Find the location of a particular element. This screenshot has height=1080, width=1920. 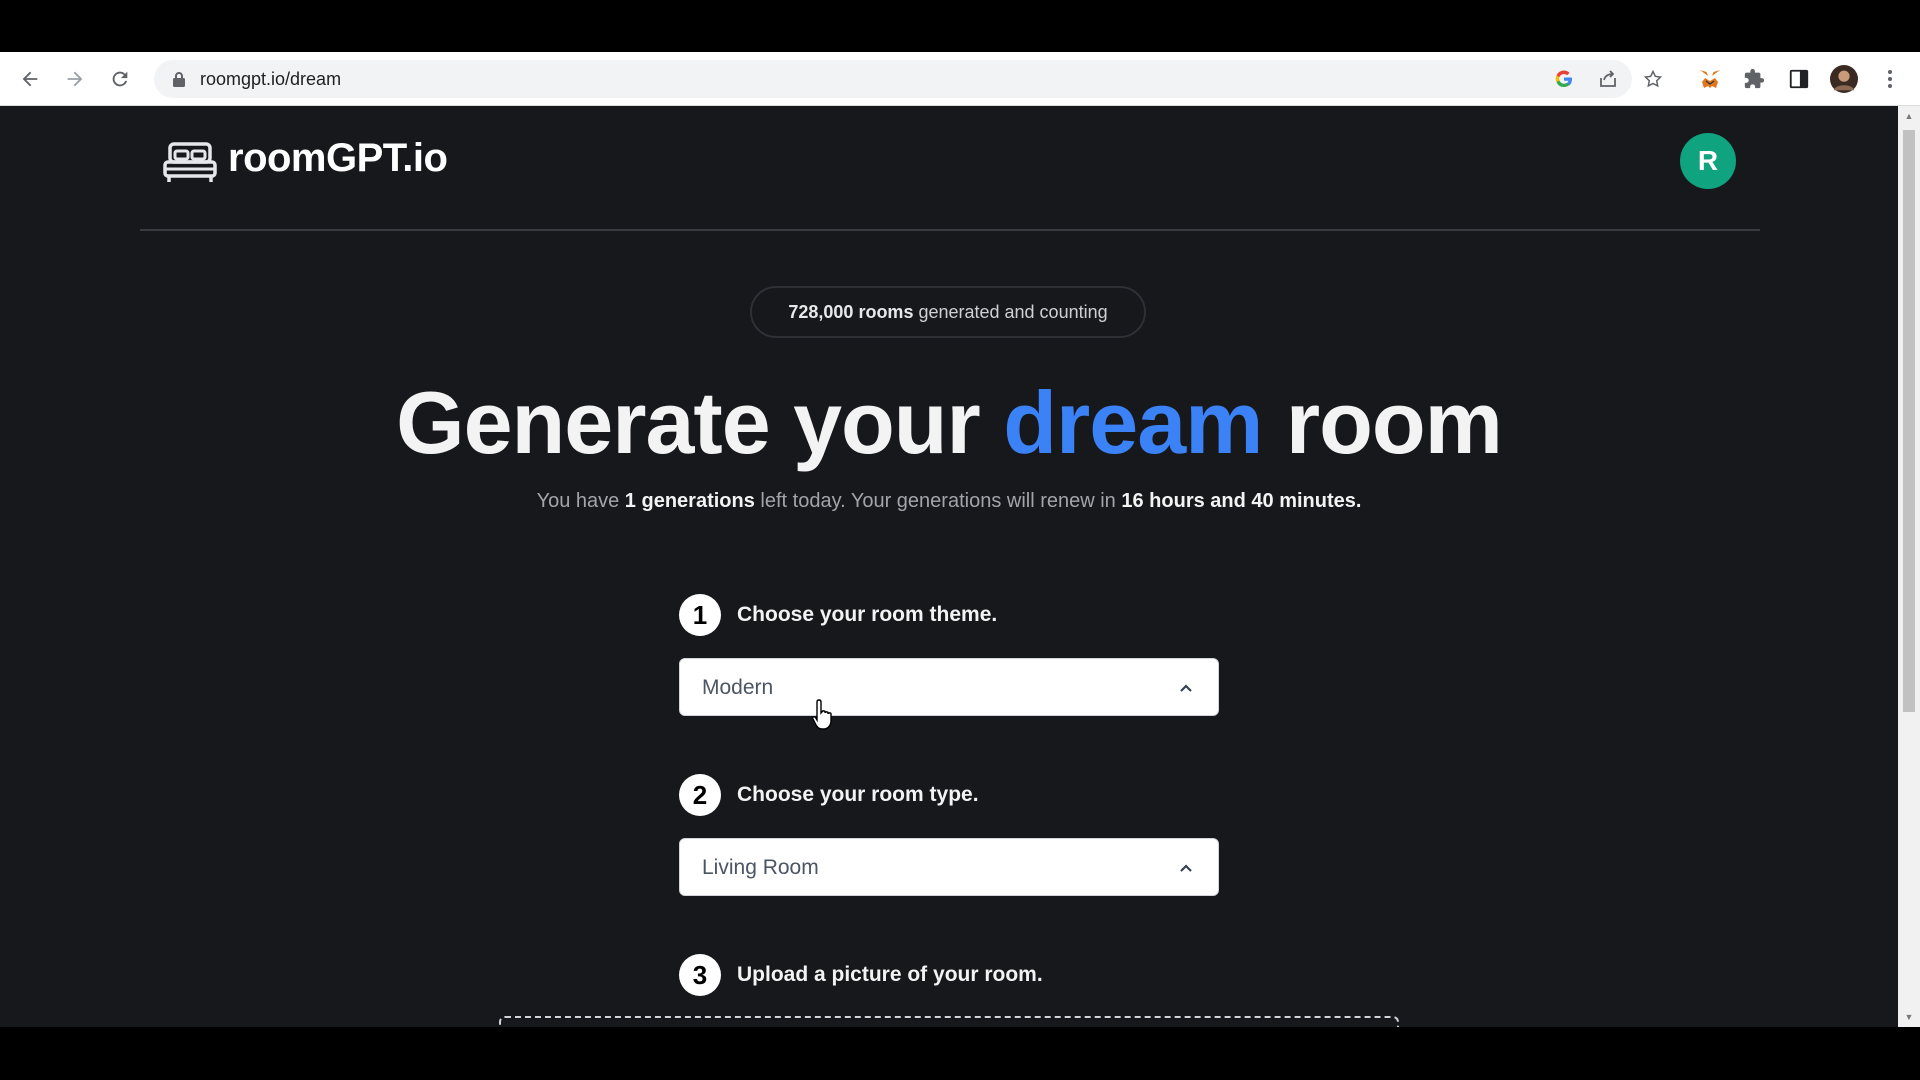

forward-button is located at coordinates (75, 79).